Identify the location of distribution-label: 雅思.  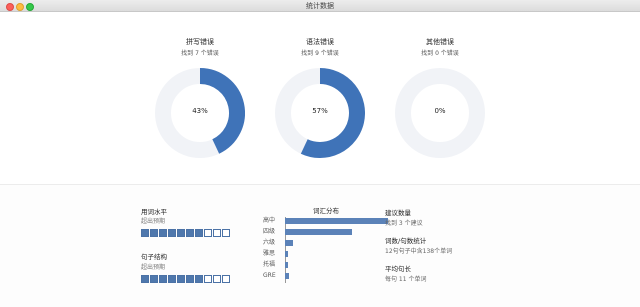
(269, 253).